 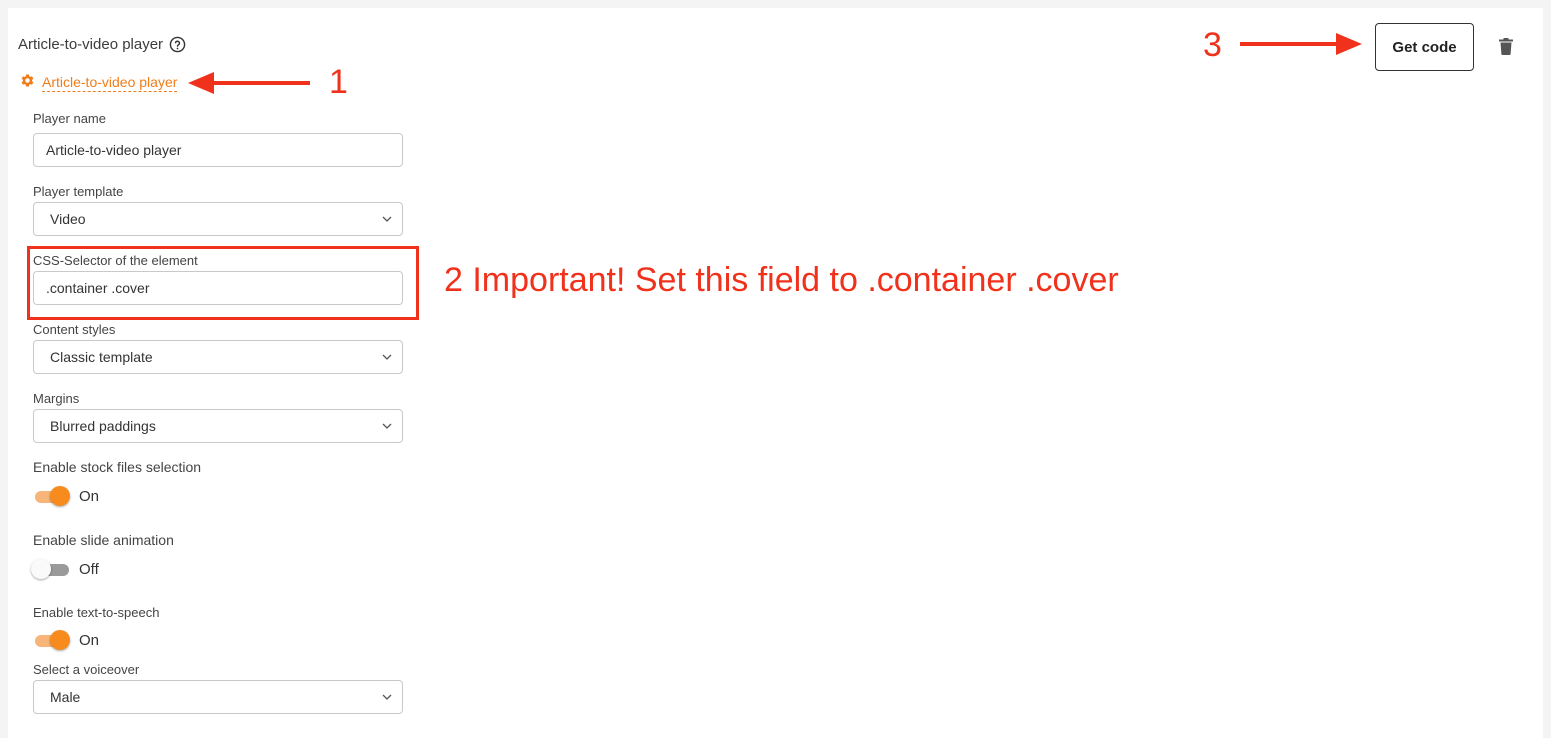 I want to click on player-settings-link: Article-to-video player, so click(x=99, y=83).